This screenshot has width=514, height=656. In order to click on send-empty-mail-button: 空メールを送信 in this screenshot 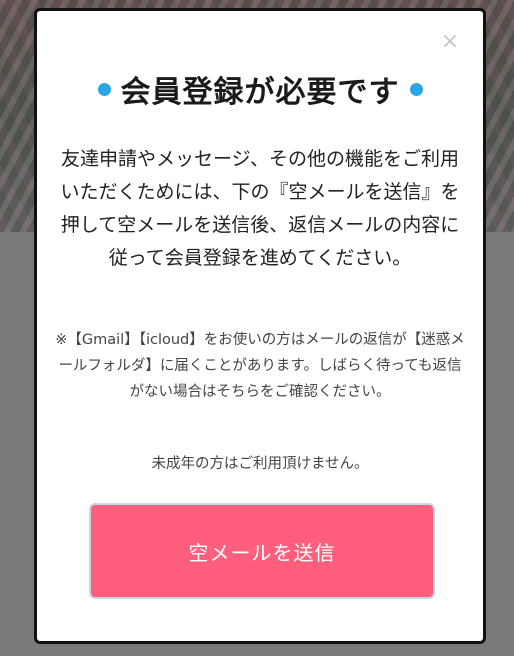, I will do `click(262, 551)`.